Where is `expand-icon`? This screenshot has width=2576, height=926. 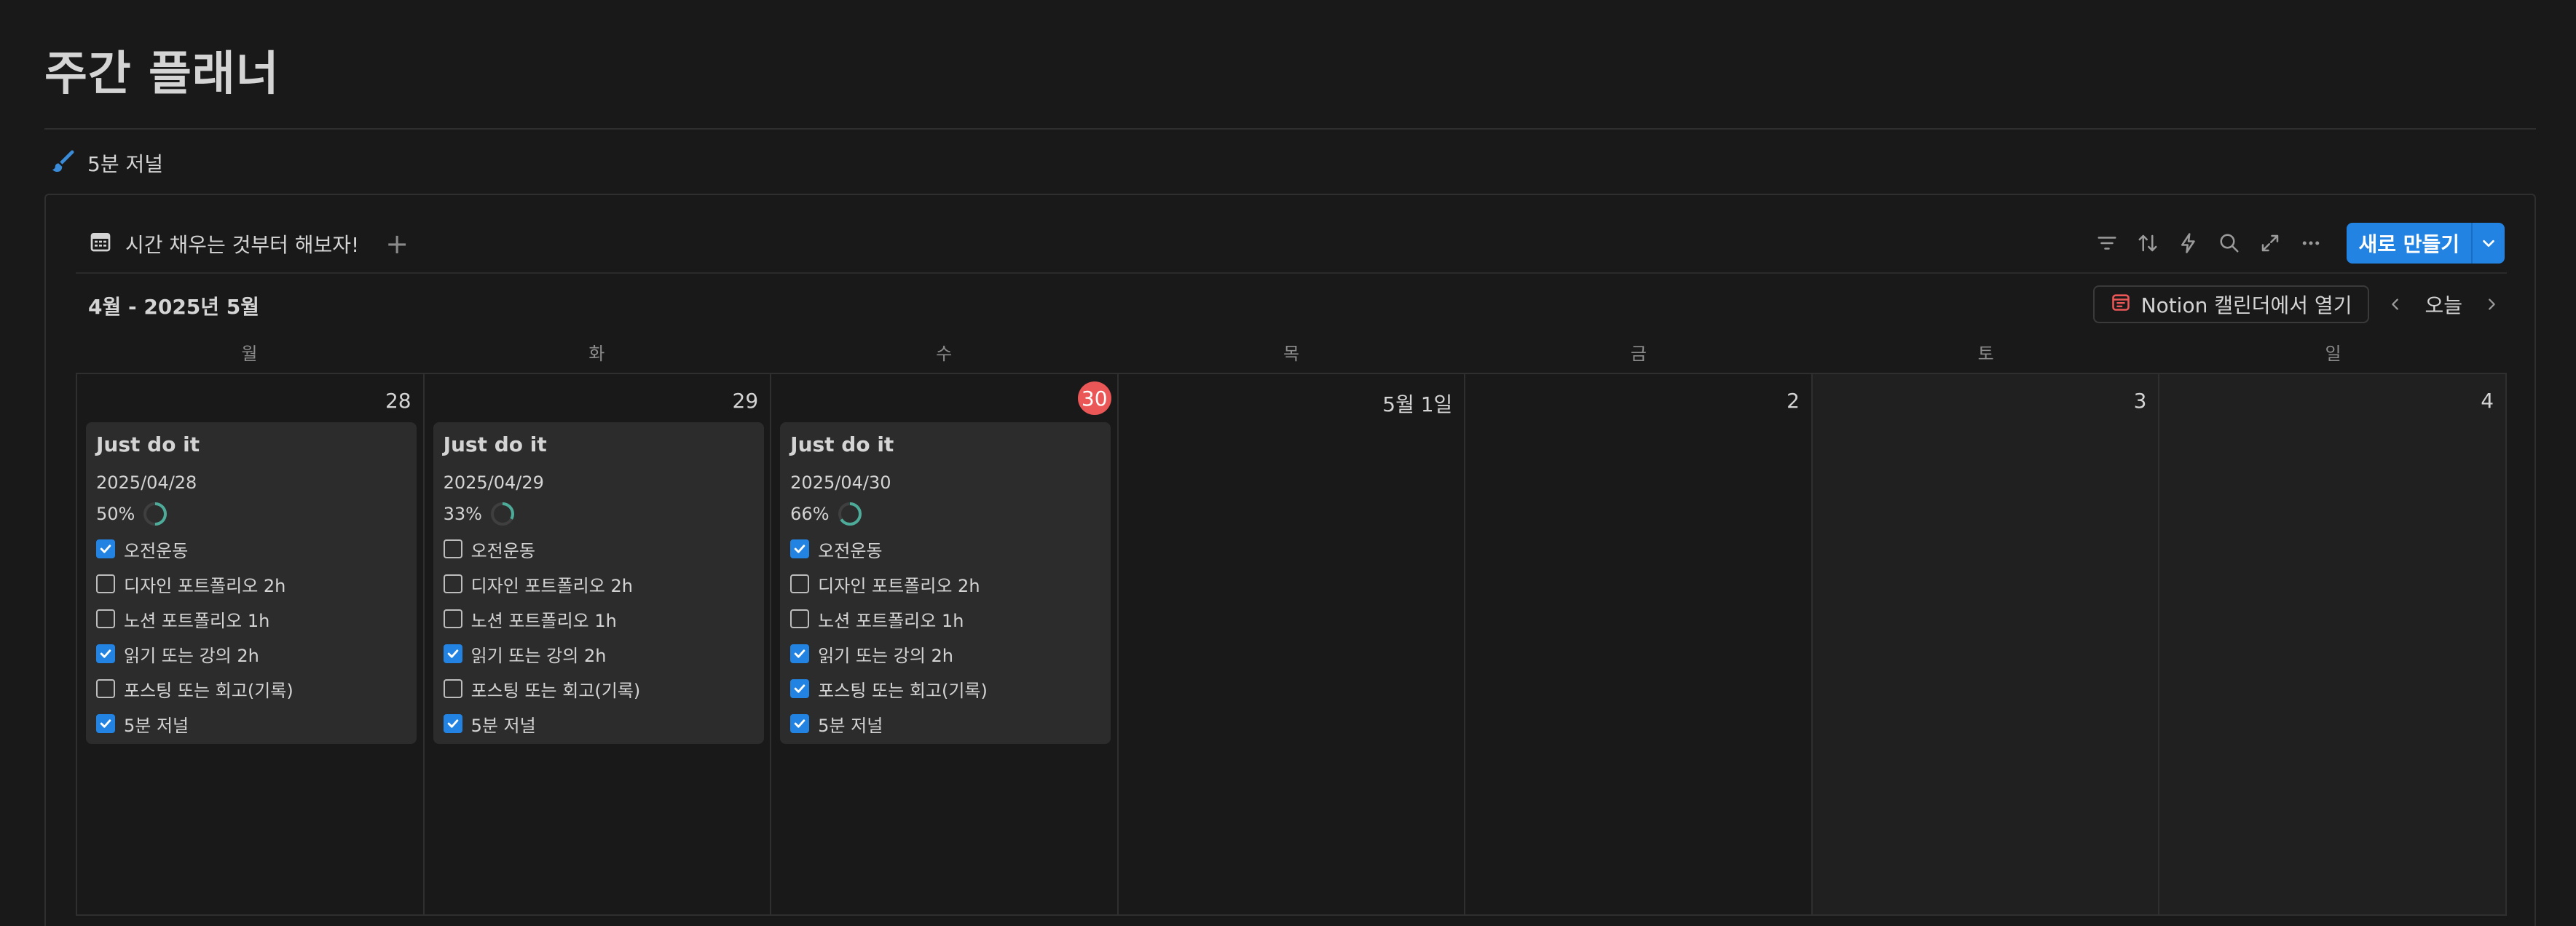 expand-icon is located at coordinates (2270, 243).